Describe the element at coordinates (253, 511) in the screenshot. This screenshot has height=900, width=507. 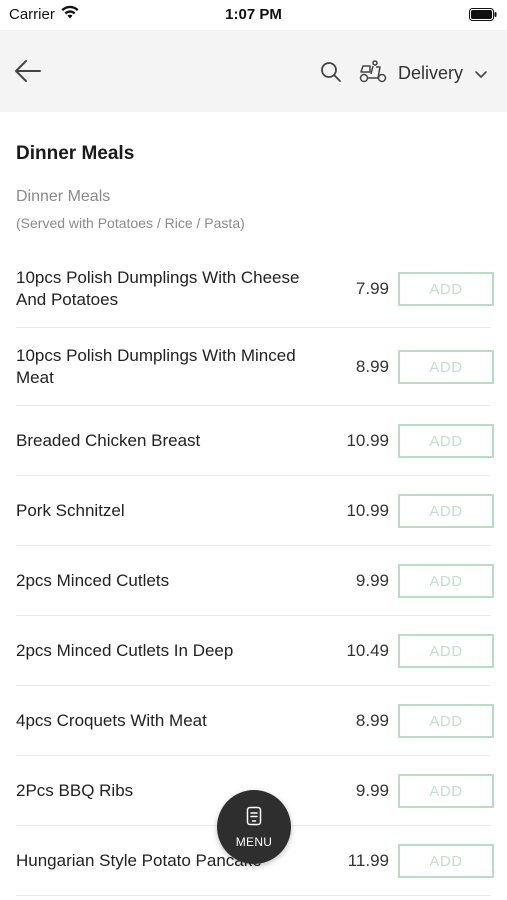
I see `menu-item: Pork Schnitzel 10.99 ADD` at that location.